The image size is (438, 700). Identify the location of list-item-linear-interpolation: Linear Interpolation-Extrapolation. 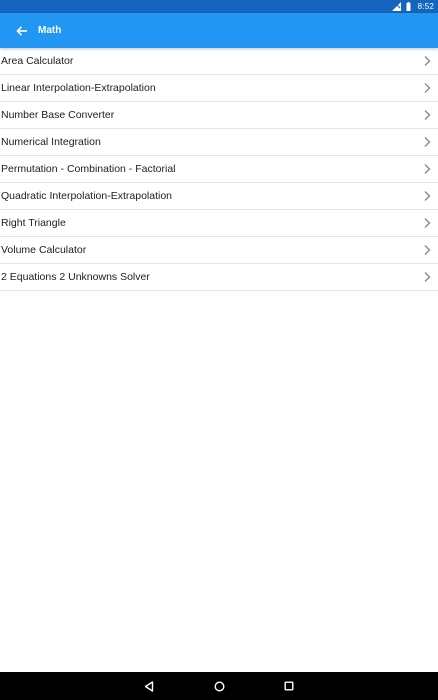
(219, 88).